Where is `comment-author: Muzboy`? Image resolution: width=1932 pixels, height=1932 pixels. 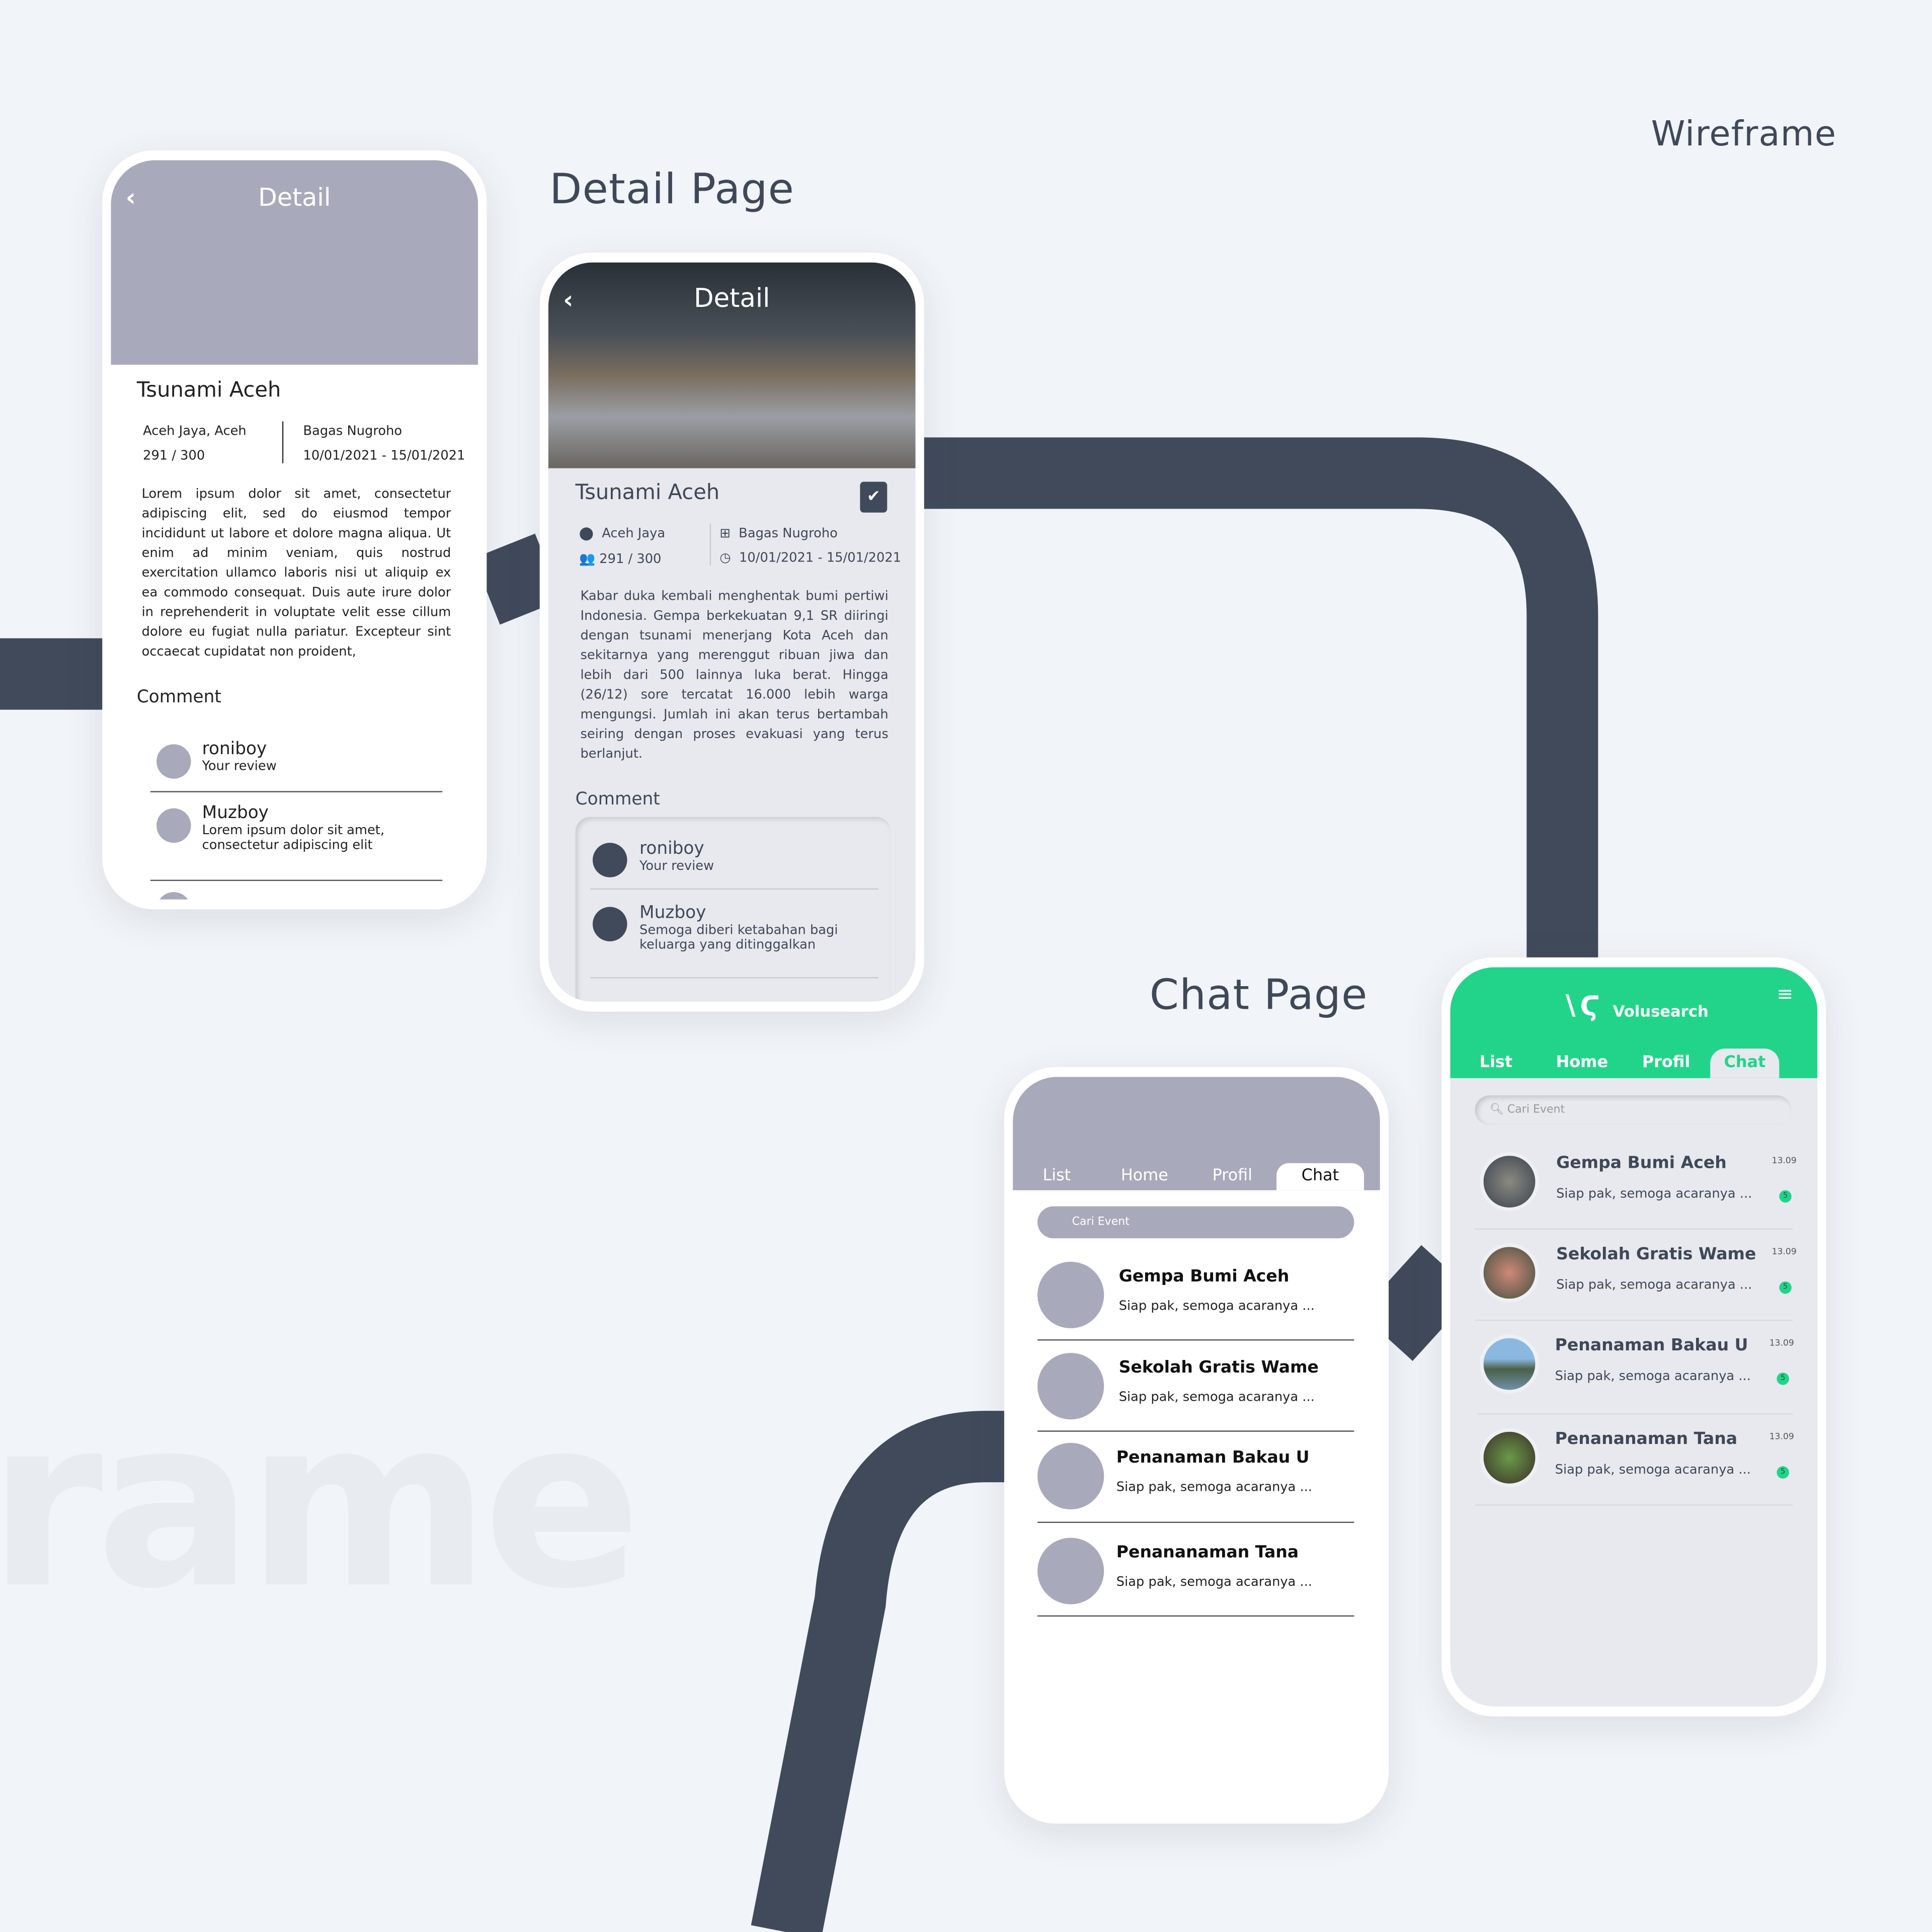 comment-author: Muzboy is located at coordinates (236, 813).